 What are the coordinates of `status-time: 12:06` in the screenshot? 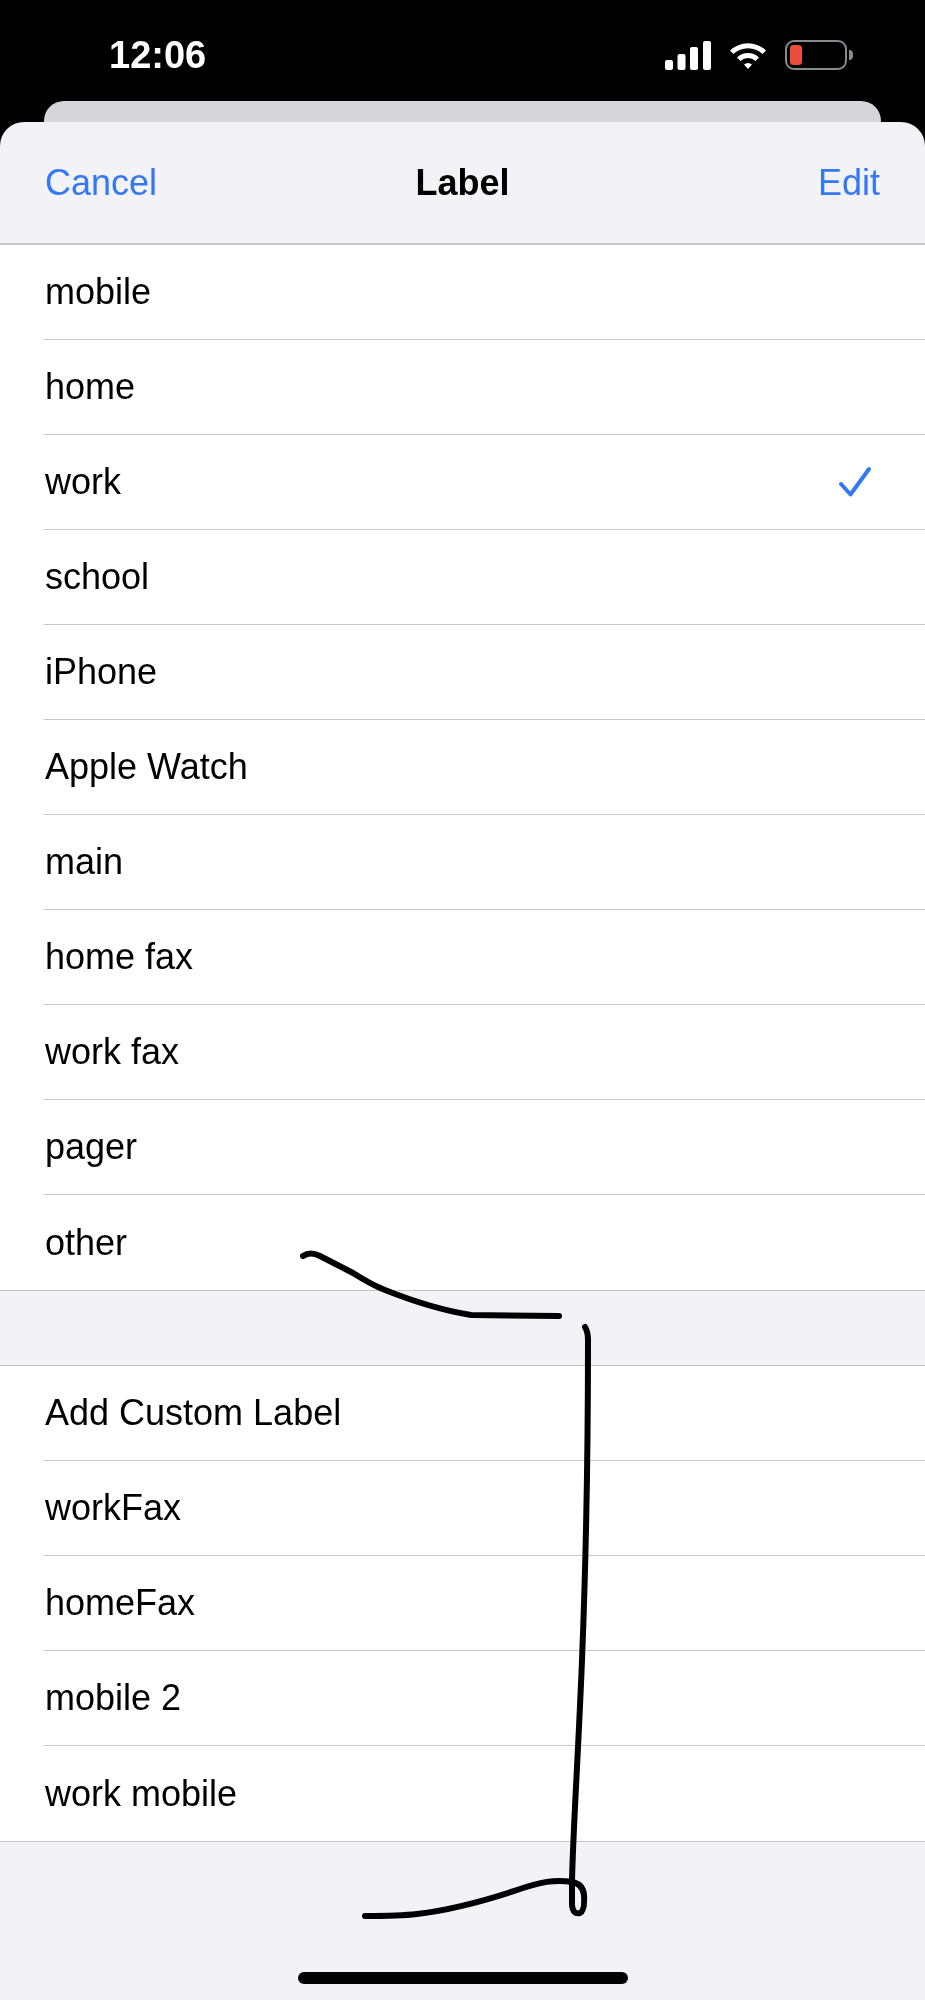 It's located at (158, 55).